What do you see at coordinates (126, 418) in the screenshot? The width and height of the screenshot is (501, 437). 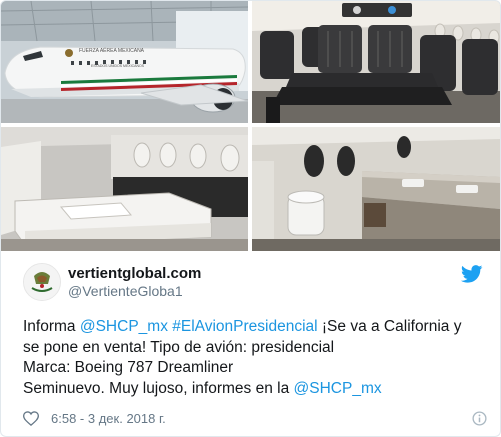 I see `date-value: 3 дек. 2018 г.` at bounding box center [126, 418].